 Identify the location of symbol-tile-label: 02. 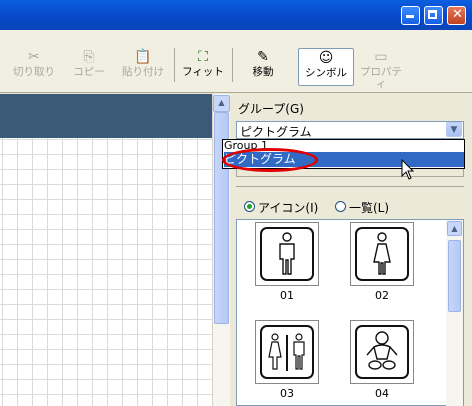
(382, 295).